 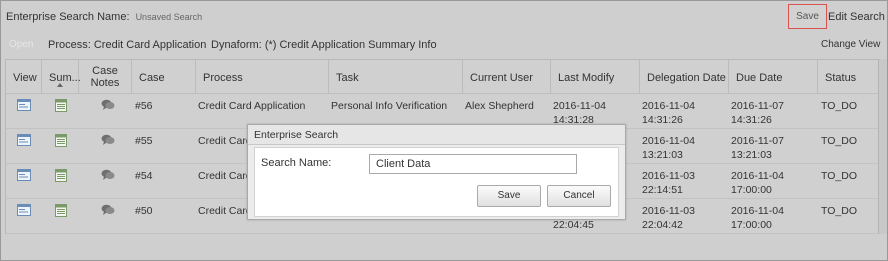 What do you see at coordinates (773, 76) in the screenshot?
I see `column-header-due-date: Due Date` at bounding box center [773, 76].